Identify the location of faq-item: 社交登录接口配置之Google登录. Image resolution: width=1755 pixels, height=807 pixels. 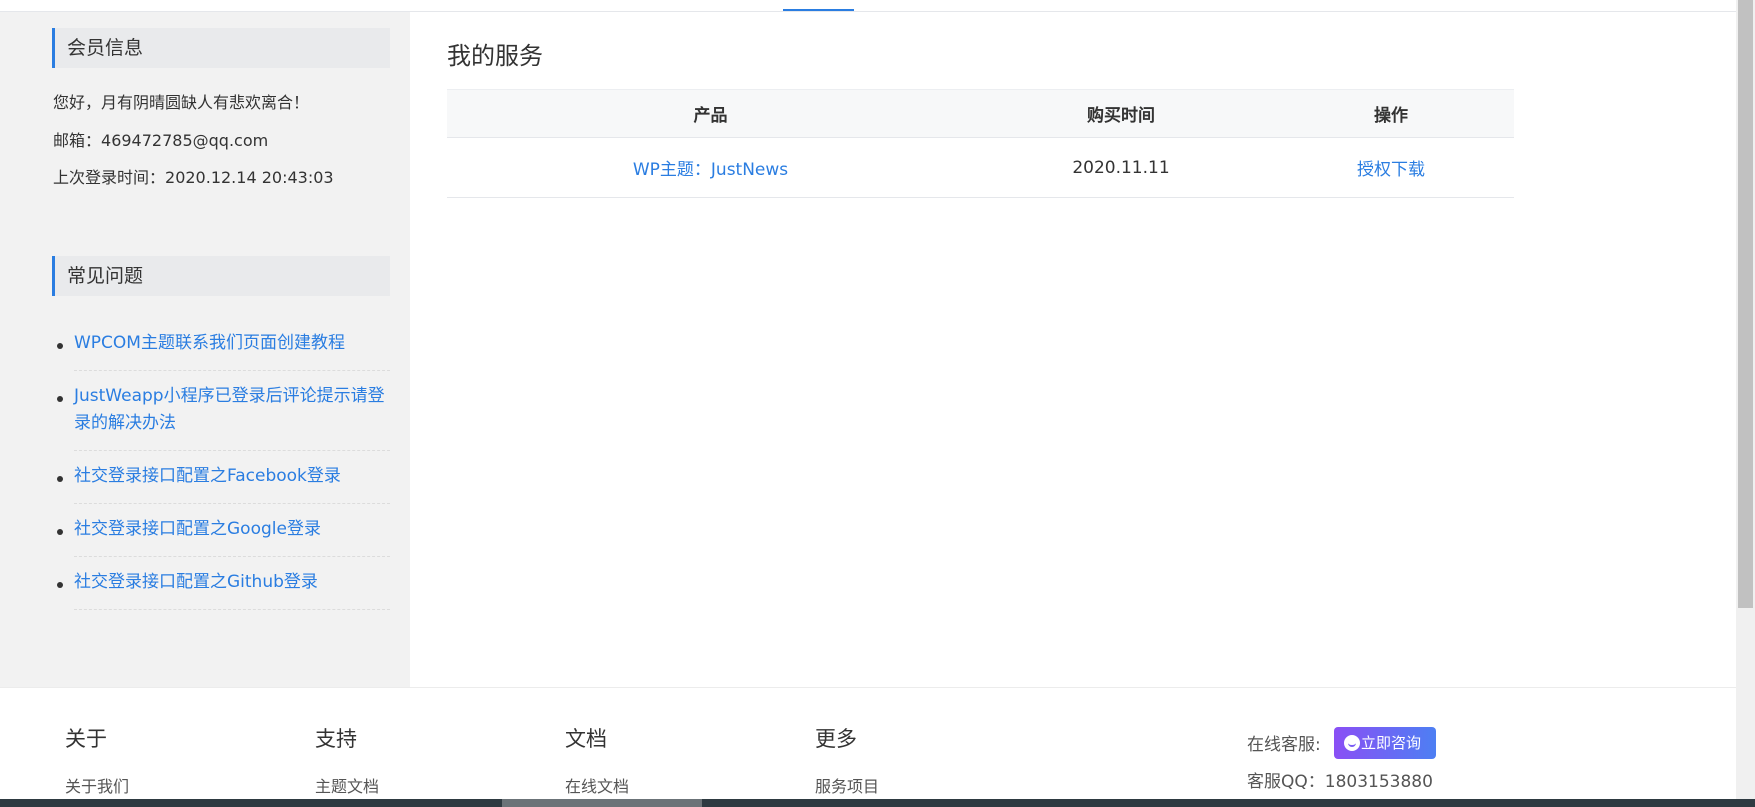
(223, 530).